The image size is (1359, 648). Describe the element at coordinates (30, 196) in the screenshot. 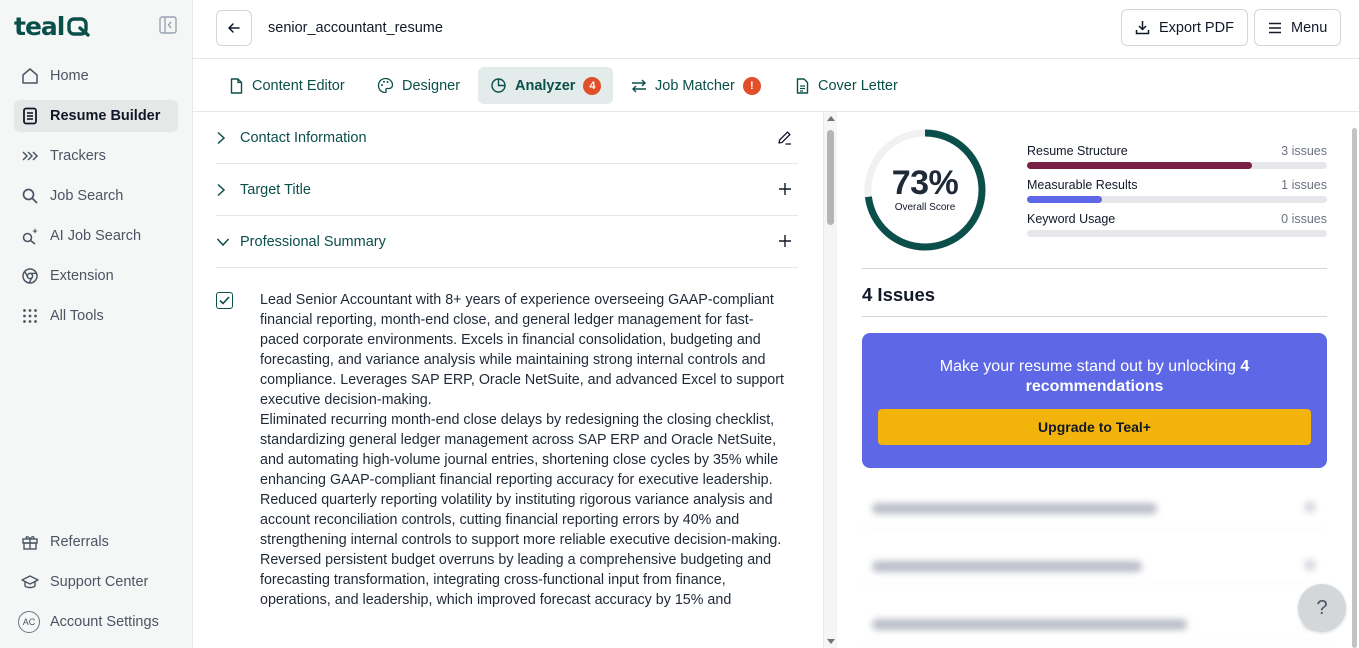

I see `search-icon` at that location.